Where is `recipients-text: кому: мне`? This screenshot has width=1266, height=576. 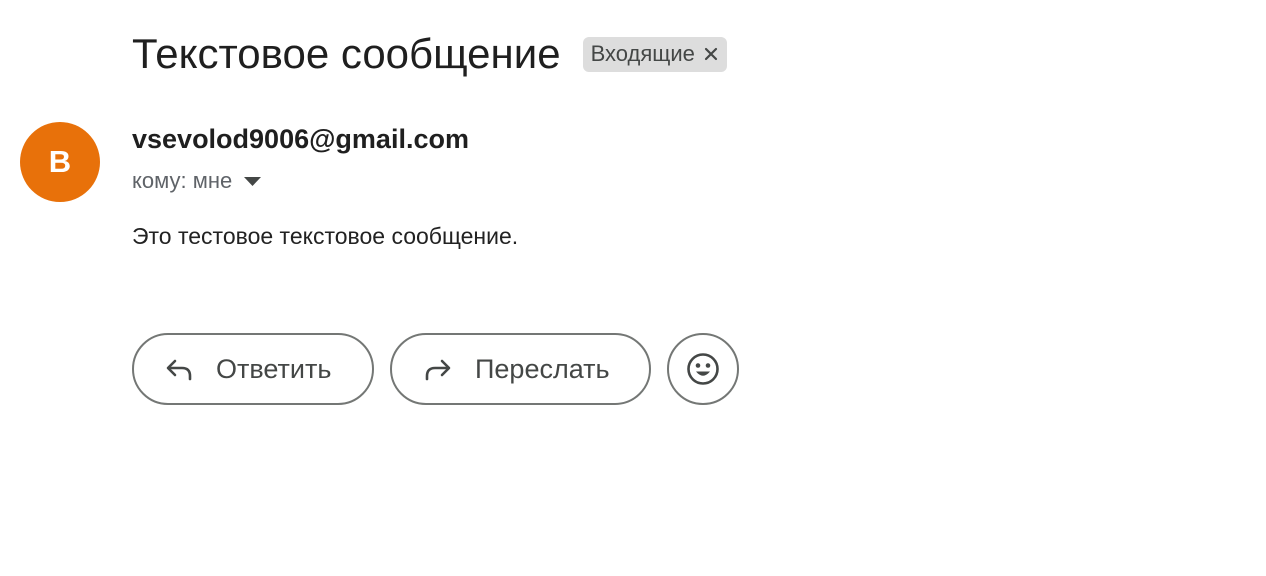
recipients-text: кому: мне is located at coordinates (182, 180).